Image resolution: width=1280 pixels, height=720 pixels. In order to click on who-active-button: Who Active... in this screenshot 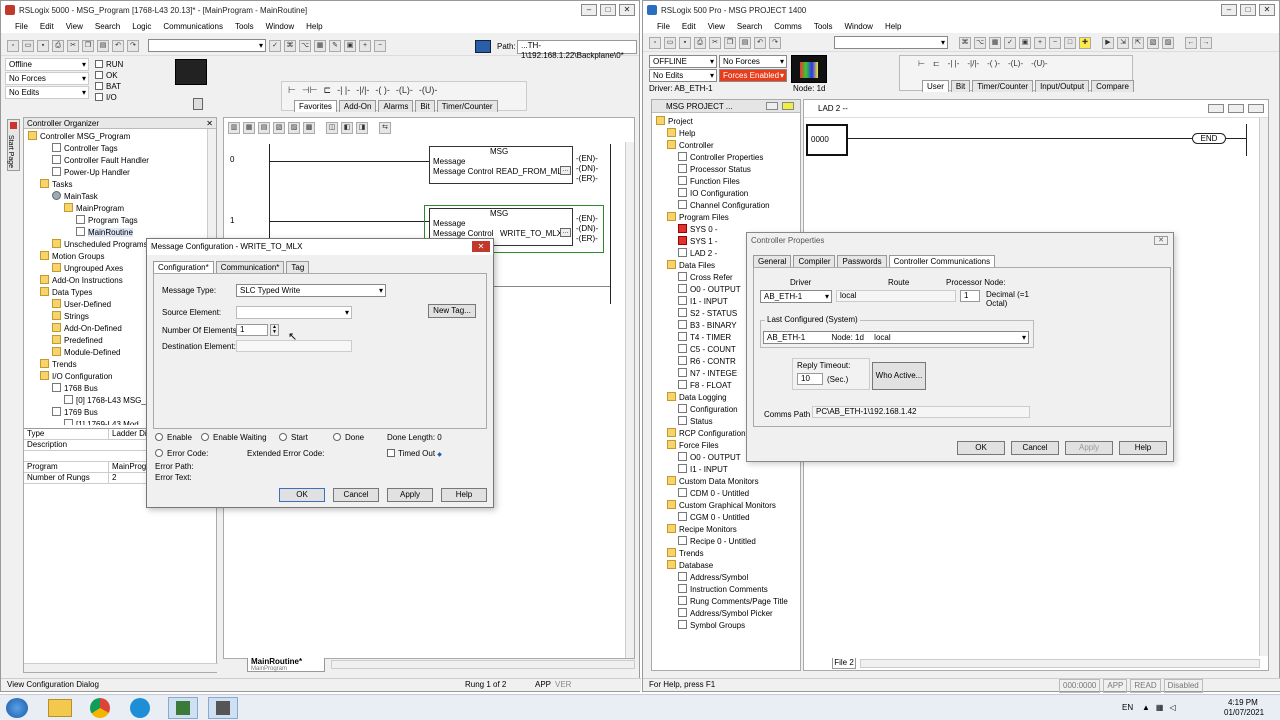, I will do `click(899, 376)`.